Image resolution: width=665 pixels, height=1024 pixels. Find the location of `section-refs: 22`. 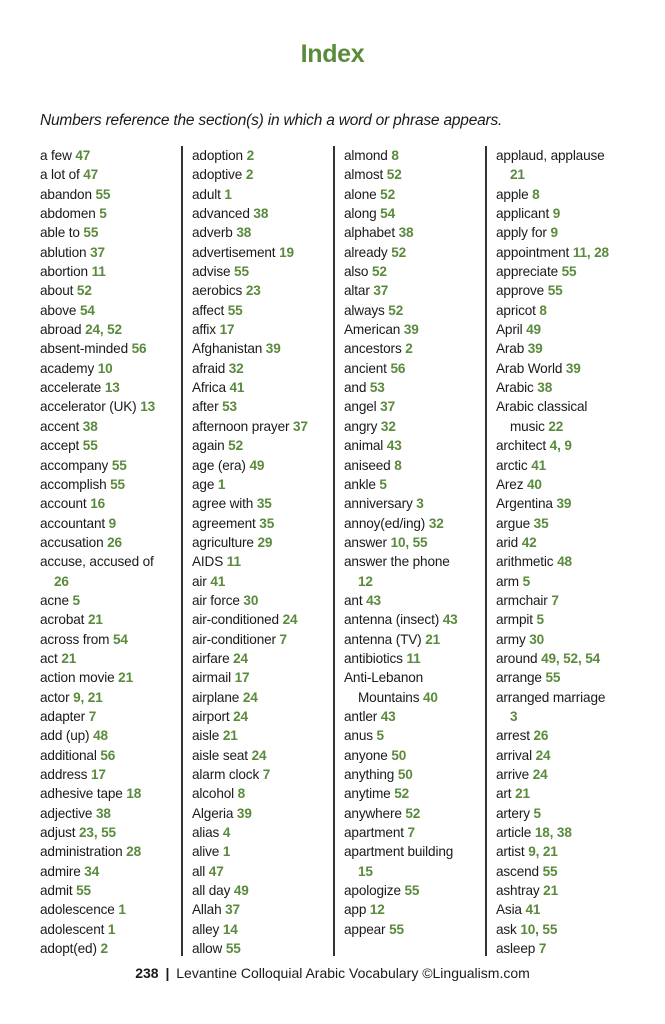

section-refs: 22 is located at coordinates (556, 426).